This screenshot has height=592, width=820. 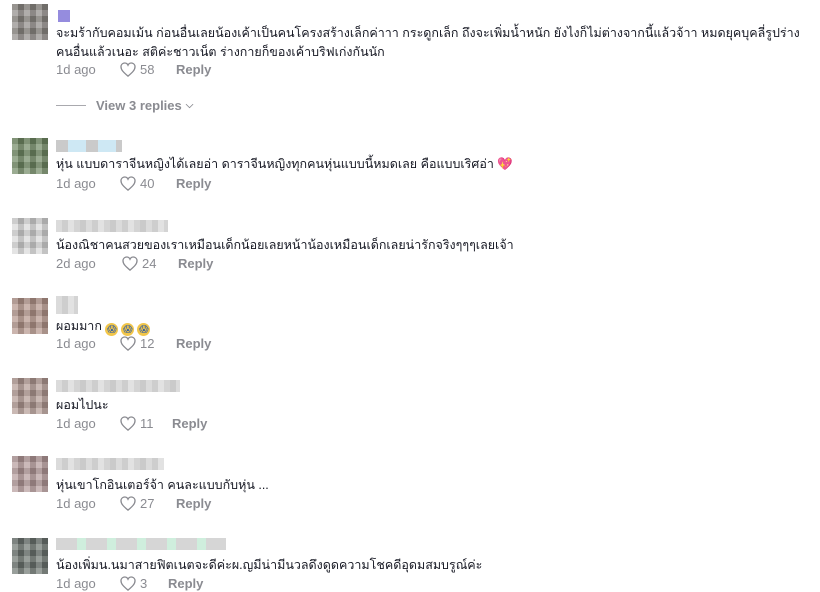 I want to click on like-button: 11, so click(x=137, y=423).